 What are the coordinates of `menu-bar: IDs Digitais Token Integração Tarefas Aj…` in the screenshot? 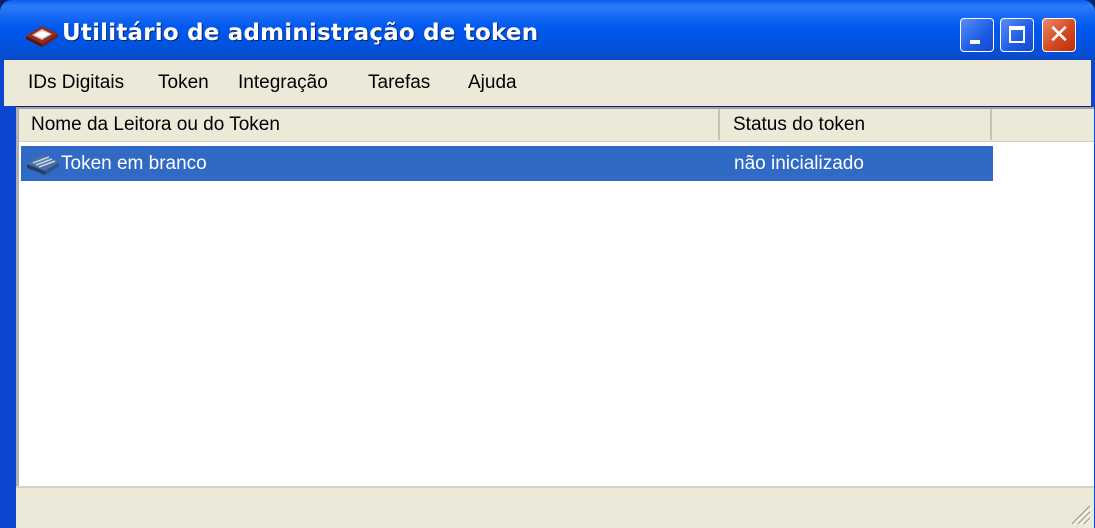 It's located at (547, 83).